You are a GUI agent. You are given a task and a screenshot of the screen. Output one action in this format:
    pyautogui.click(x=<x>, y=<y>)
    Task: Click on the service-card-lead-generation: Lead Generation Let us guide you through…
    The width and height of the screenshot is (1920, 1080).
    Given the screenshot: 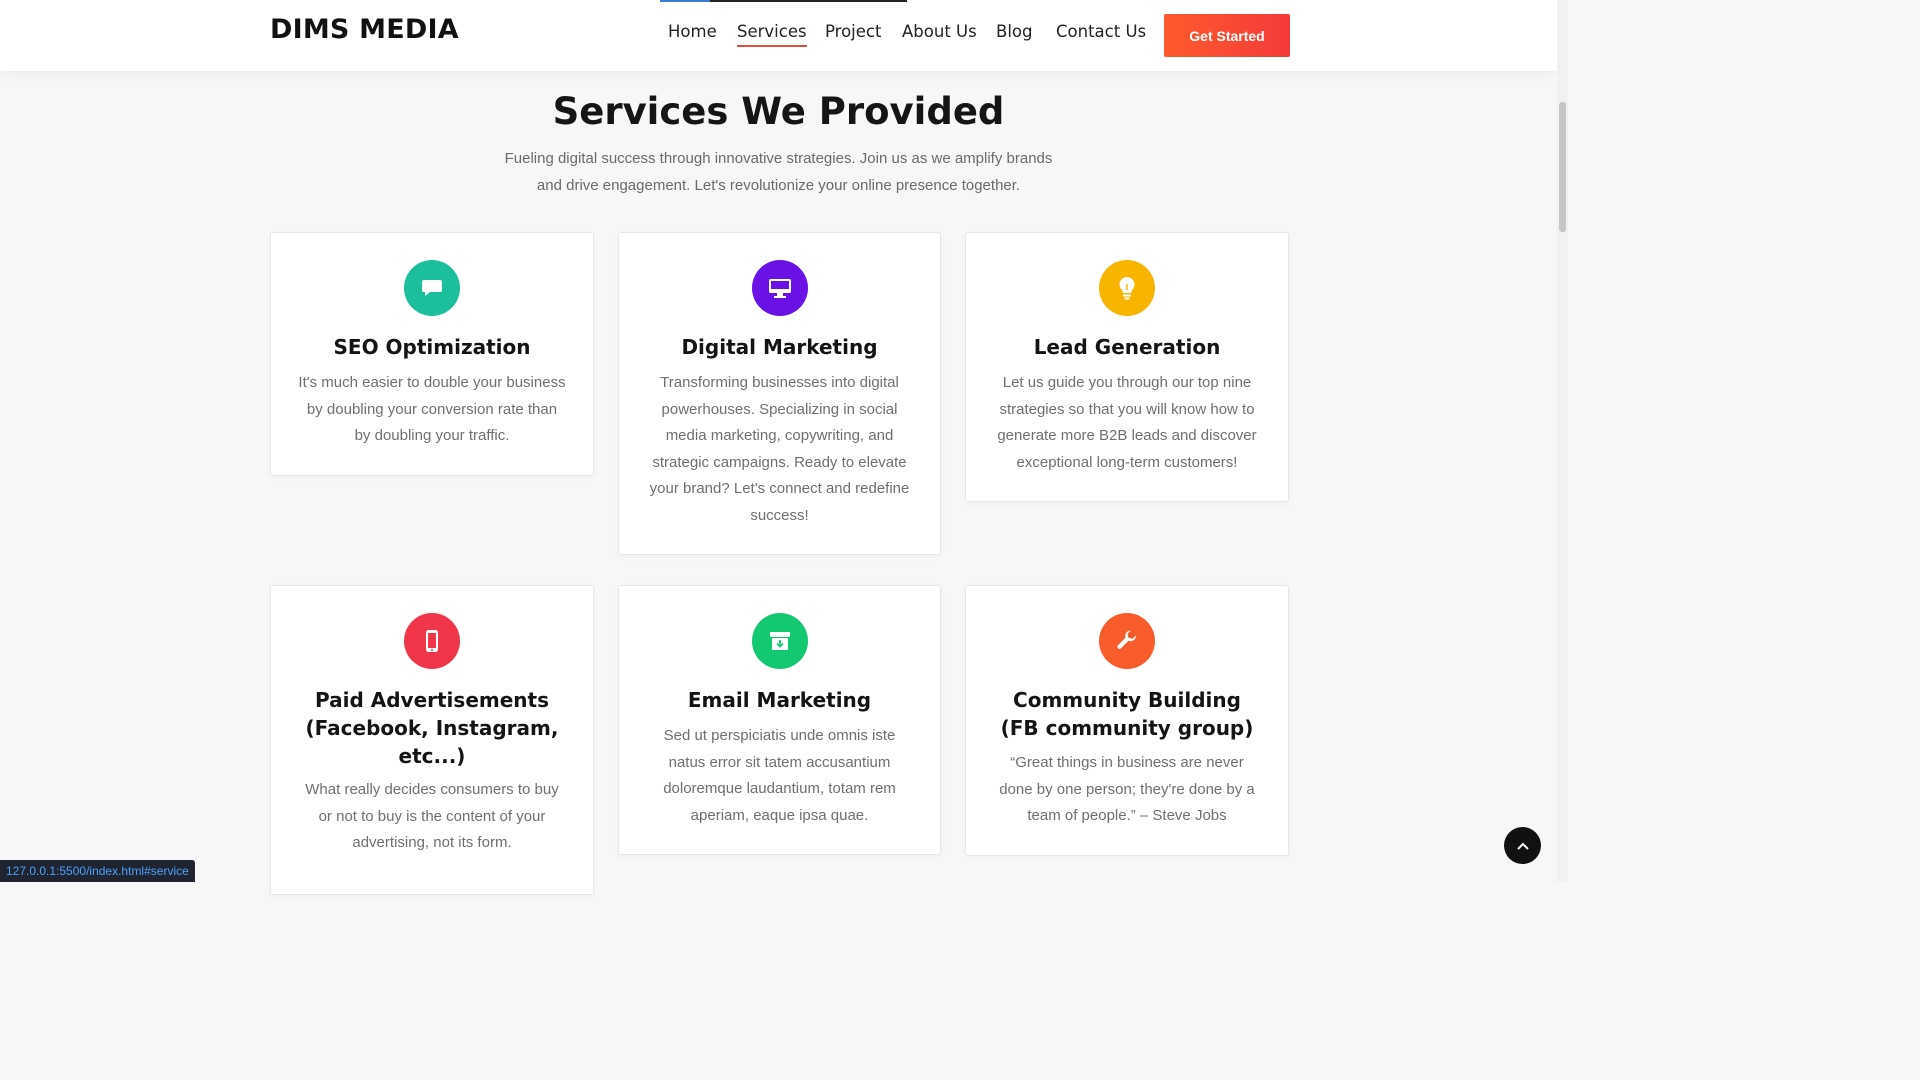 What is the action you would take?
    pyautogui.click(x=1127, y=367)
    